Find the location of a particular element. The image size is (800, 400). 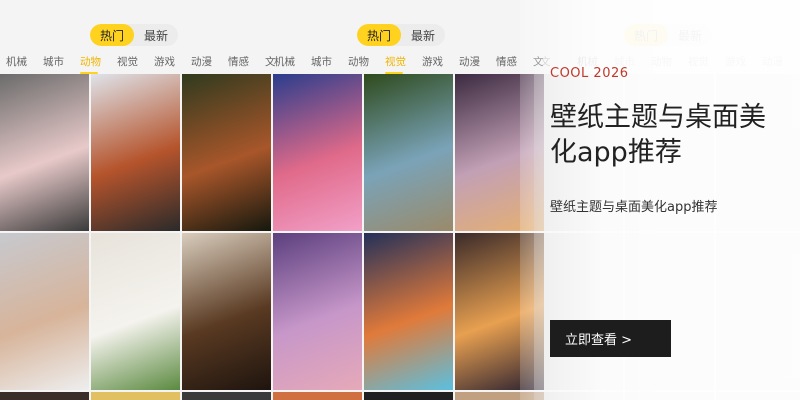

dog-closeup-photo is located at coordinates (226, 311).